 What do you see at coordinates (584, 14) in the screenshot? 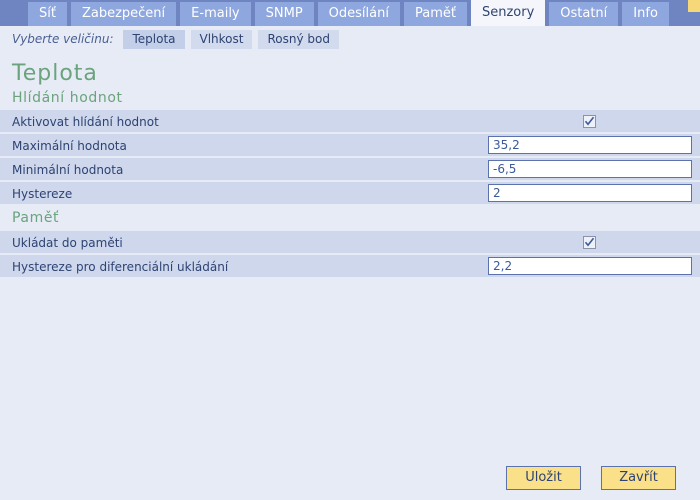
I see `main-tab-8: Ostatní` at bounding box center [584, 14].